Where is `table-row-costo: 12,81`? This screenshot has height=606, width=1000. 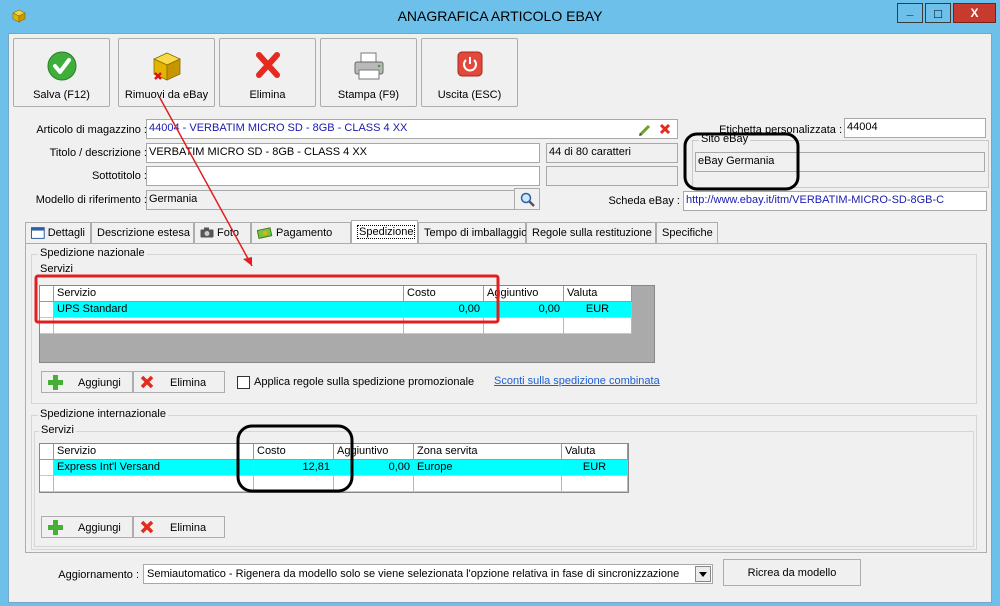 table-row-costo: 12,81 is located at coordinates (294, 468).